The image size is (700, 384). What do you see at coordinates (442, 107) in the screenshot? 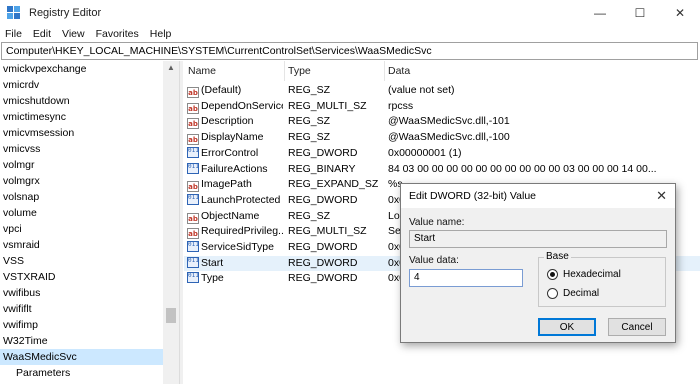
I see `value-row: ab DependOnService REG_MULTI_SZ rpcss` at bounding box center [442, 107].